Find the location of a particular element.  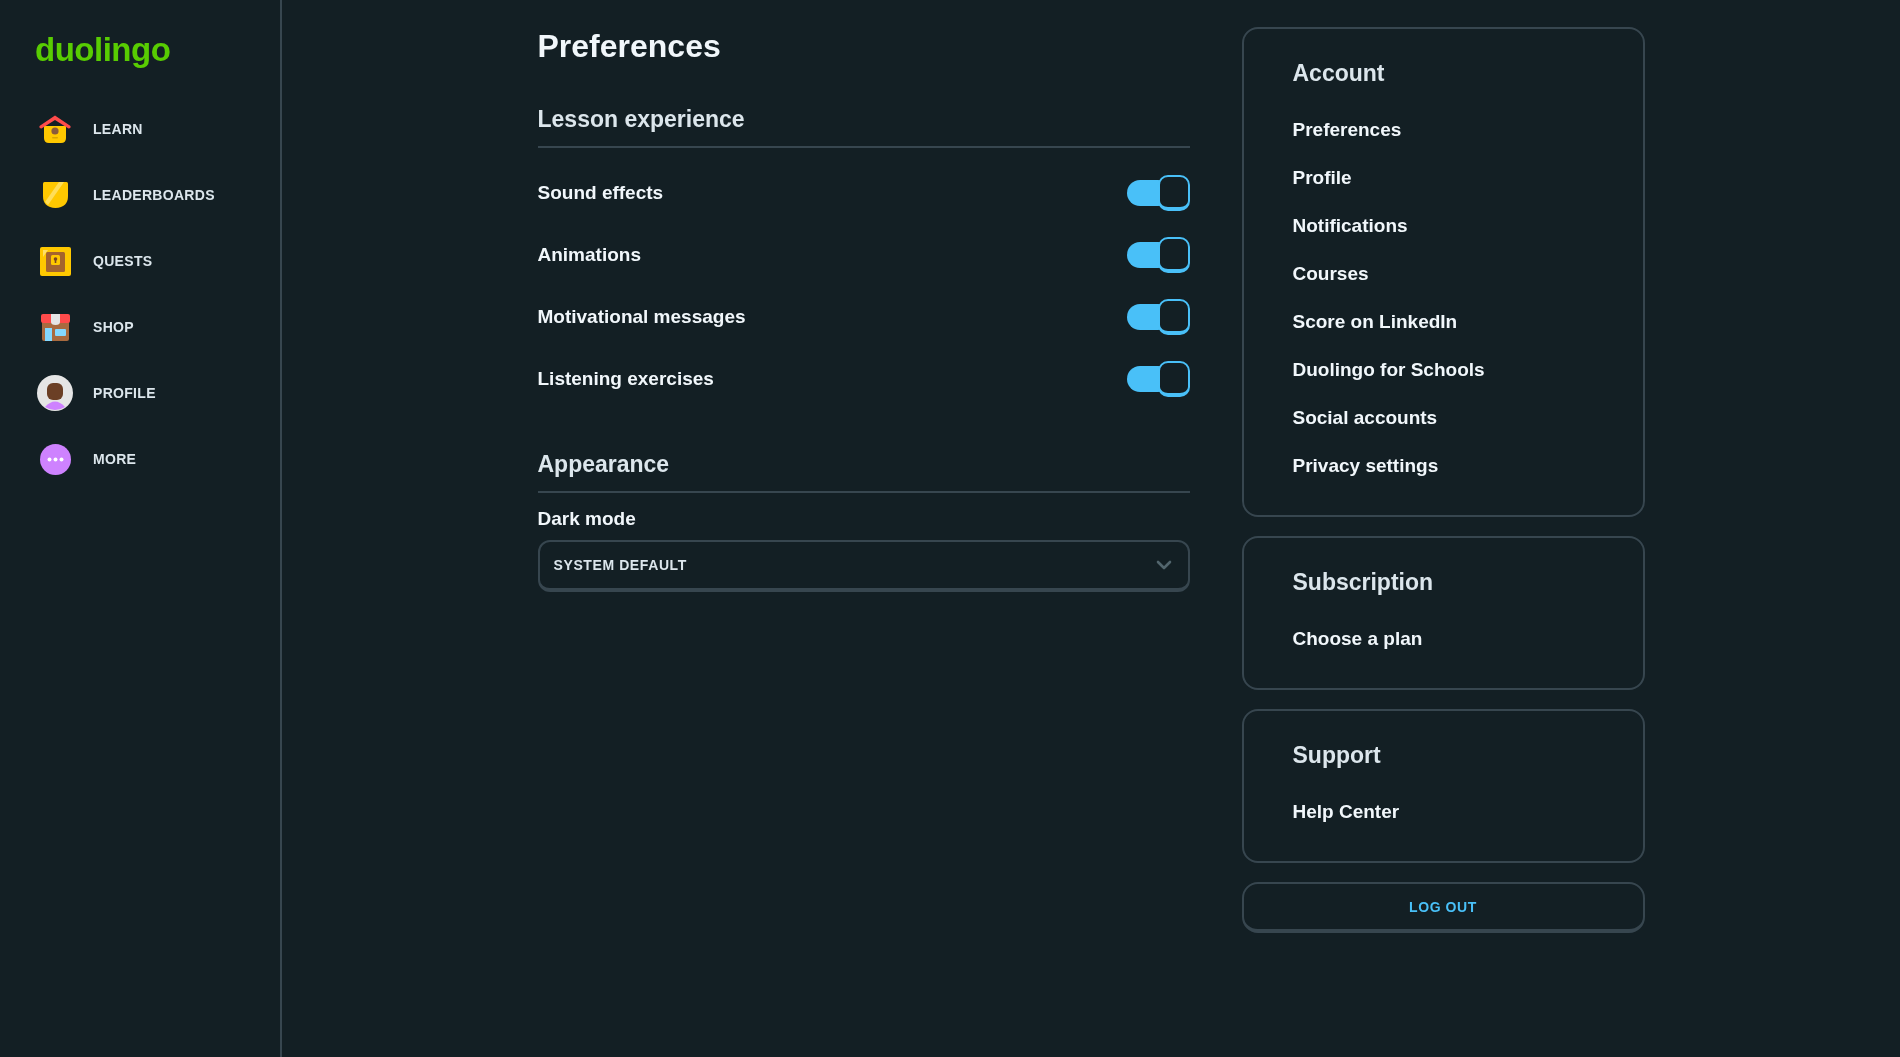

shop-icon is located at coordinates (55, 327).